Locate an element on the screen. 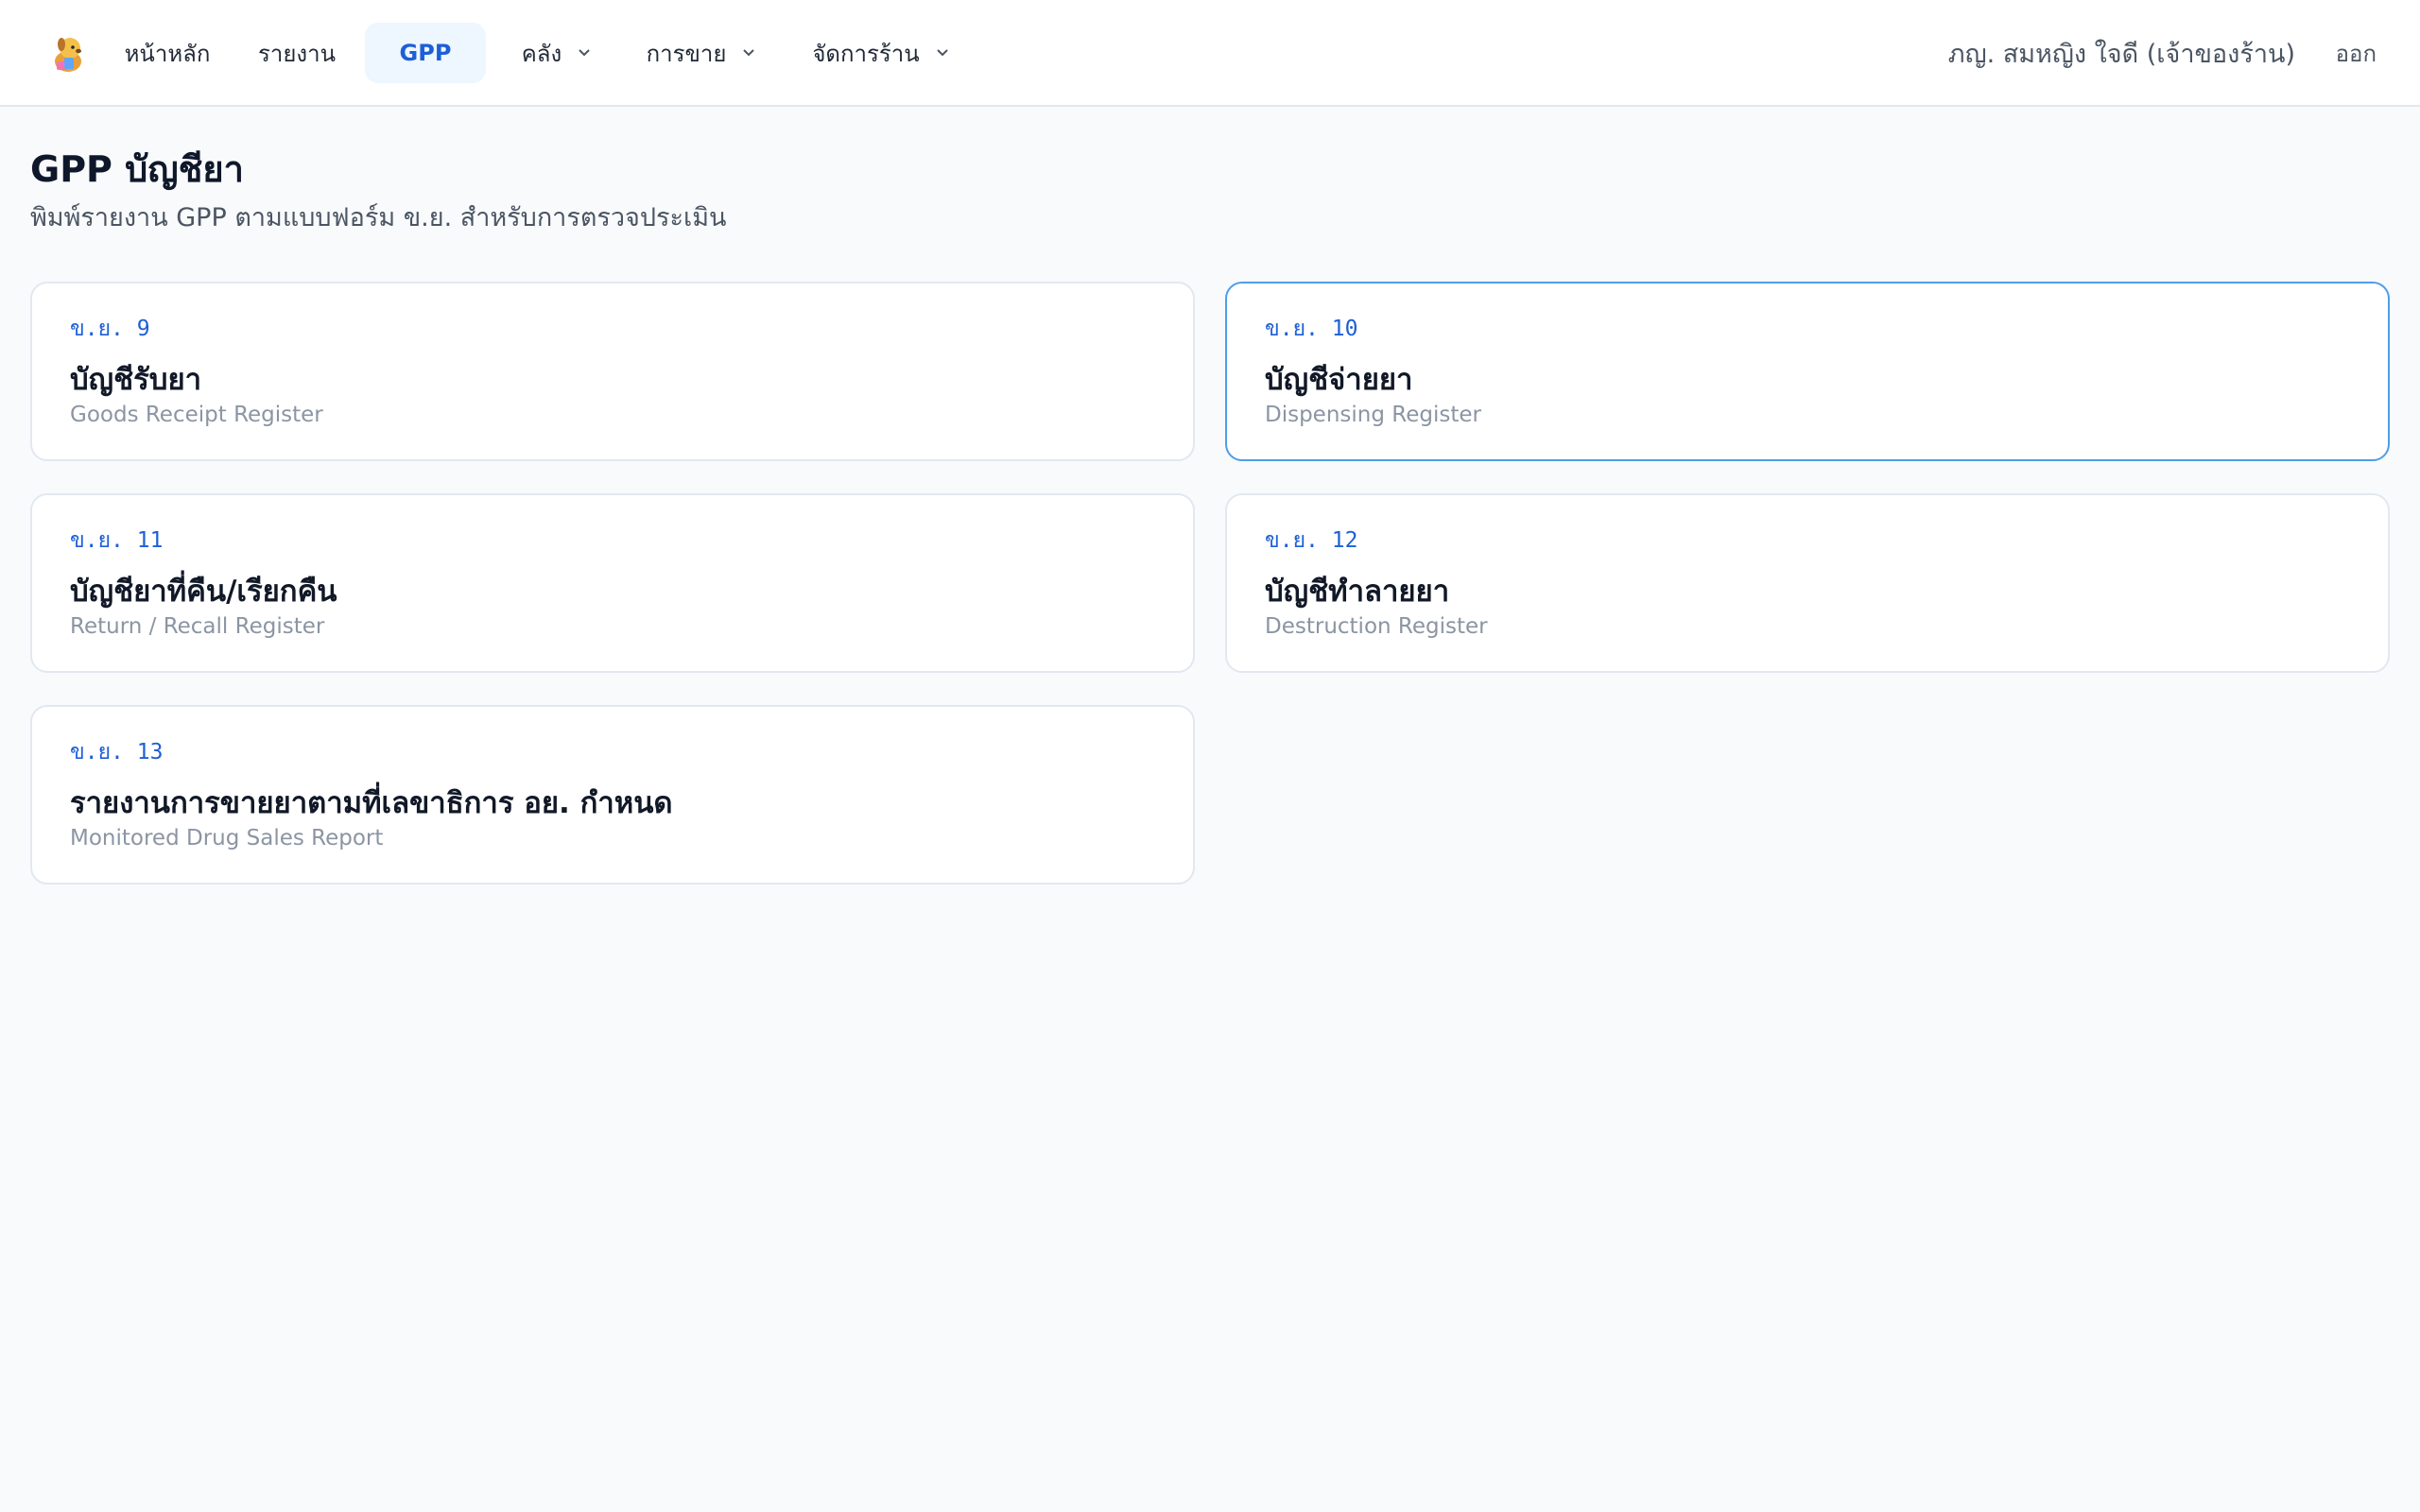  report-english-name: Return / Recall Register is located at coordinates (197, 626).